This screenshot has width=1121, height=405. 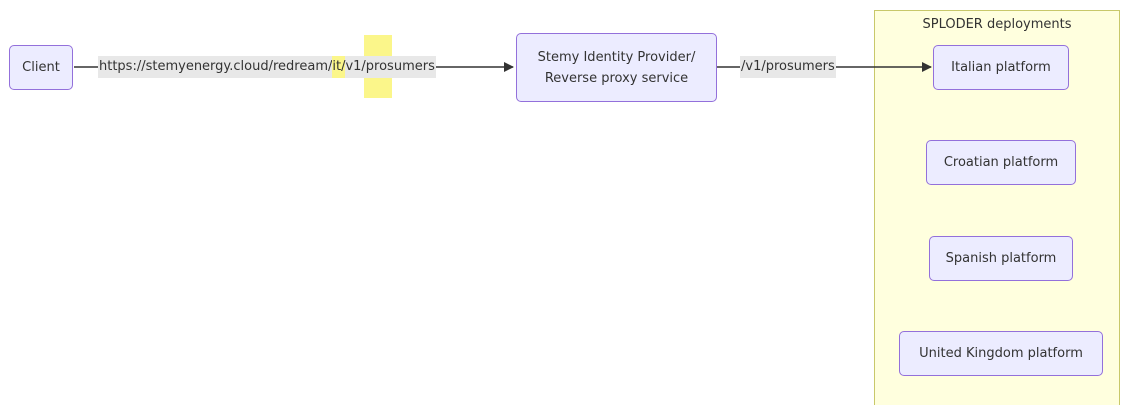 I want to click on spanish-platform-node: Spanish platform, so click(x=1001, y=258).